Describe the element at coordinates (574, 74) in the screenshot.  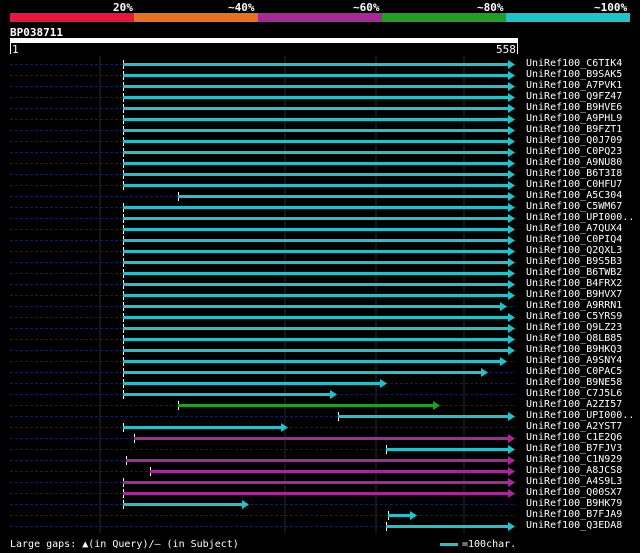
I see `hit-label: UniRef100_B9SAK5` at that location.